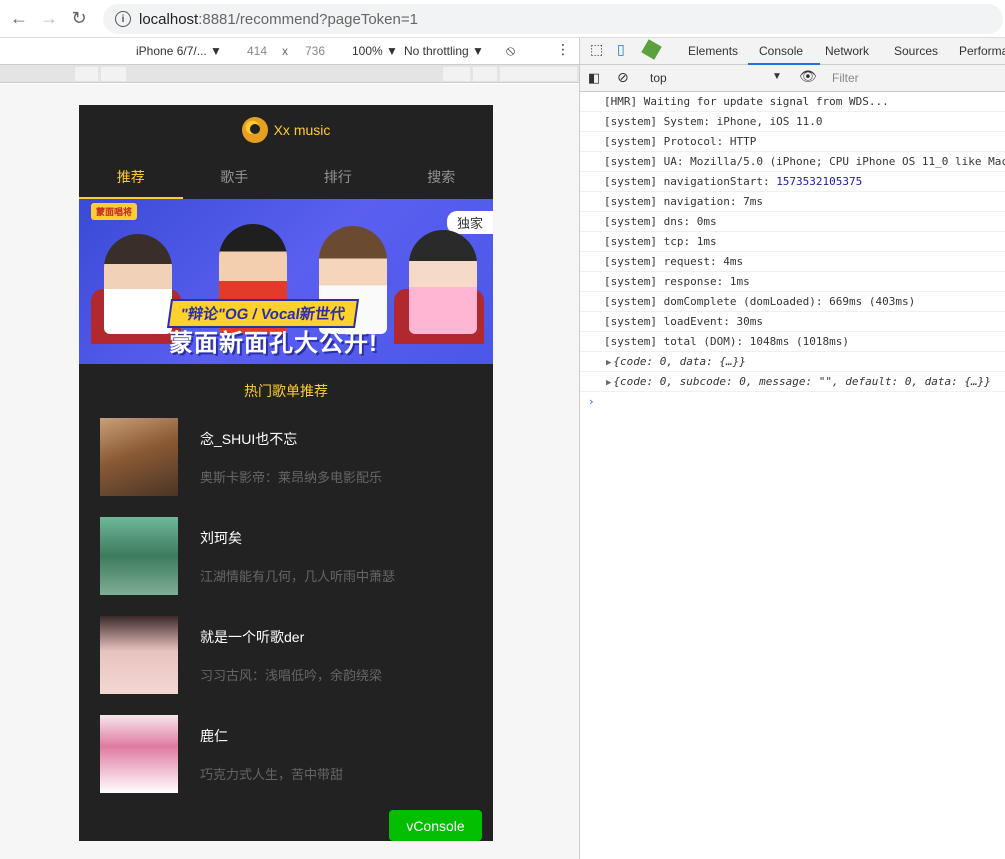 The image size is (1005, 859). I want to click on playlist-desc: 江湖情能有几何，几人听雨中萧瑟, so click(298, 576).